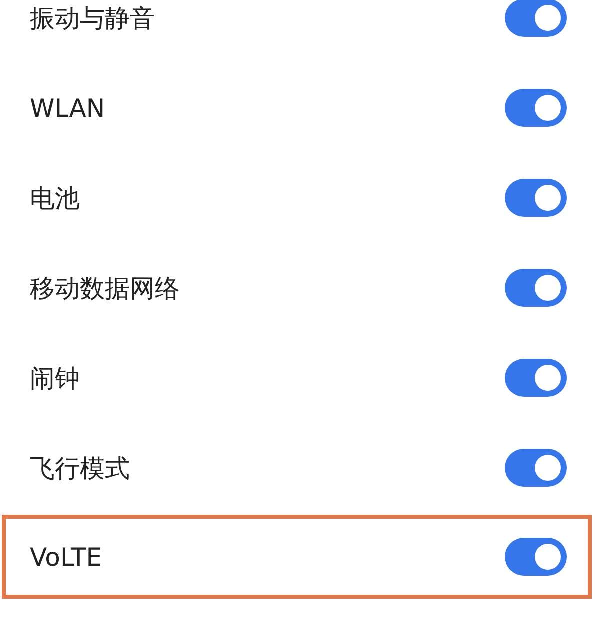 The image size is (600, 623). What do you see at coordinates (55, 378) in the screenshot?
I see `setting-label: 闹钟` at bounding box center [55, 378].